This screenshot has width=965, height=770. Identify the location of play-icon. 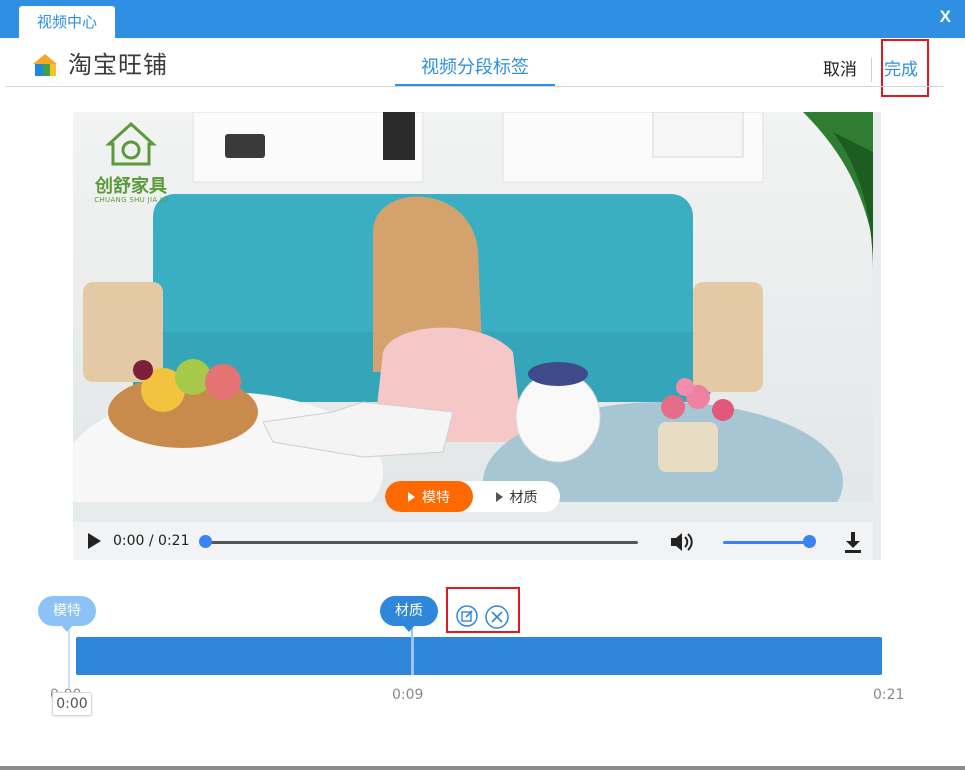
(94, 541).